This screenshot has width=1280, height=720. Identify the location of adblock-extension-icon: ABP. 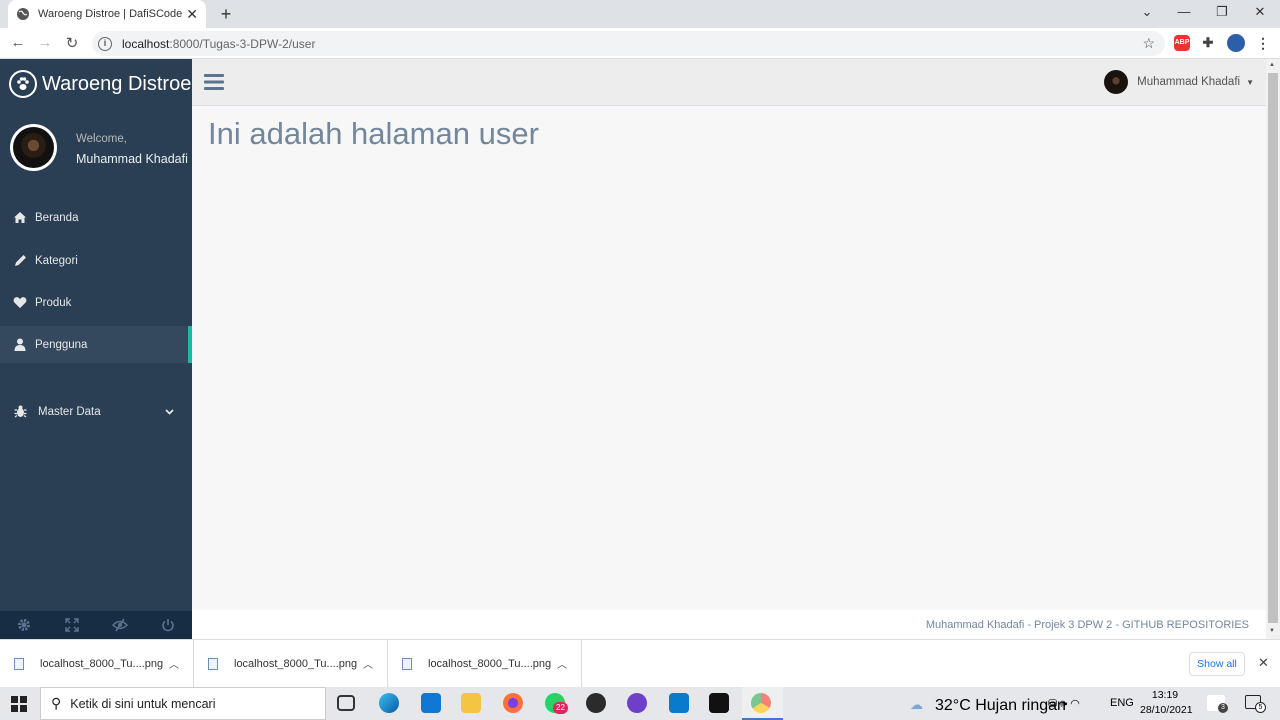
(1182, 43).